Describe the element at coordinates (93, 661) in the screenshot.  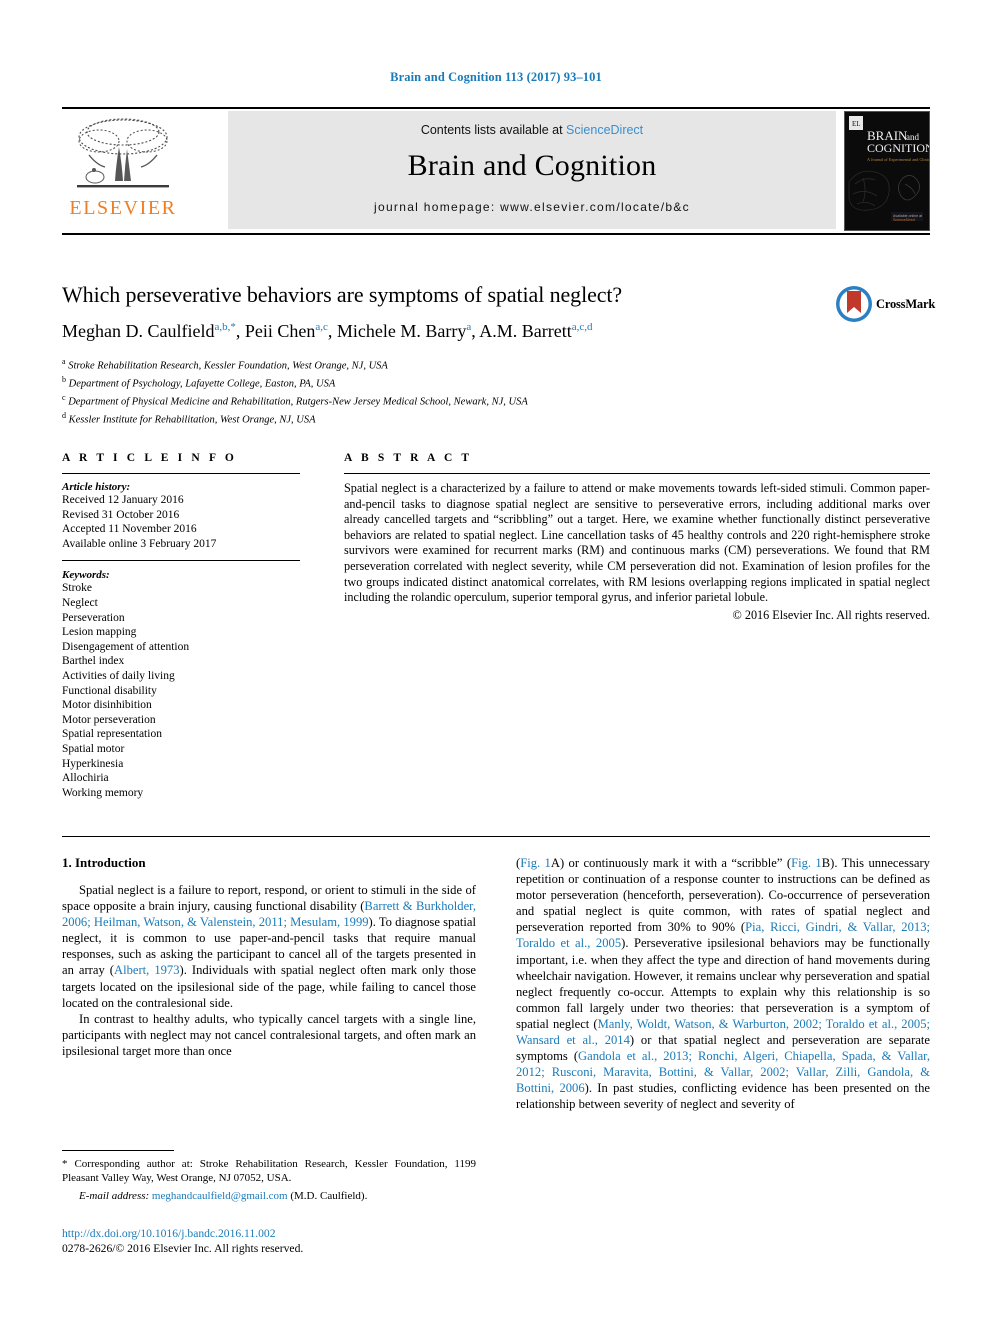
I see `keyword-item: Barthel index` at that location.